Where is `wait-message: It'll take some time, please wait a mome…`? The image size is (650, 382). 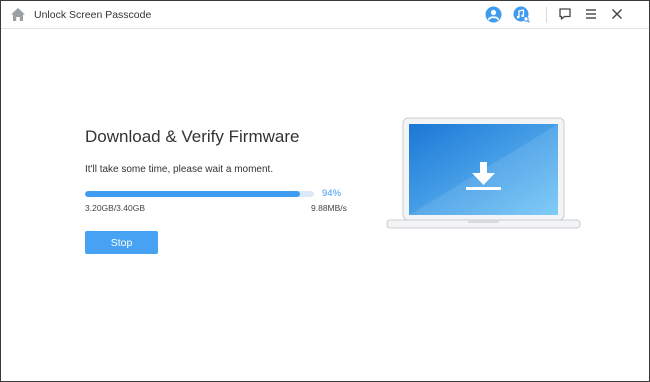
wait-message: It'll take some time, please wait a mome… is located at coordinates (179, 169).